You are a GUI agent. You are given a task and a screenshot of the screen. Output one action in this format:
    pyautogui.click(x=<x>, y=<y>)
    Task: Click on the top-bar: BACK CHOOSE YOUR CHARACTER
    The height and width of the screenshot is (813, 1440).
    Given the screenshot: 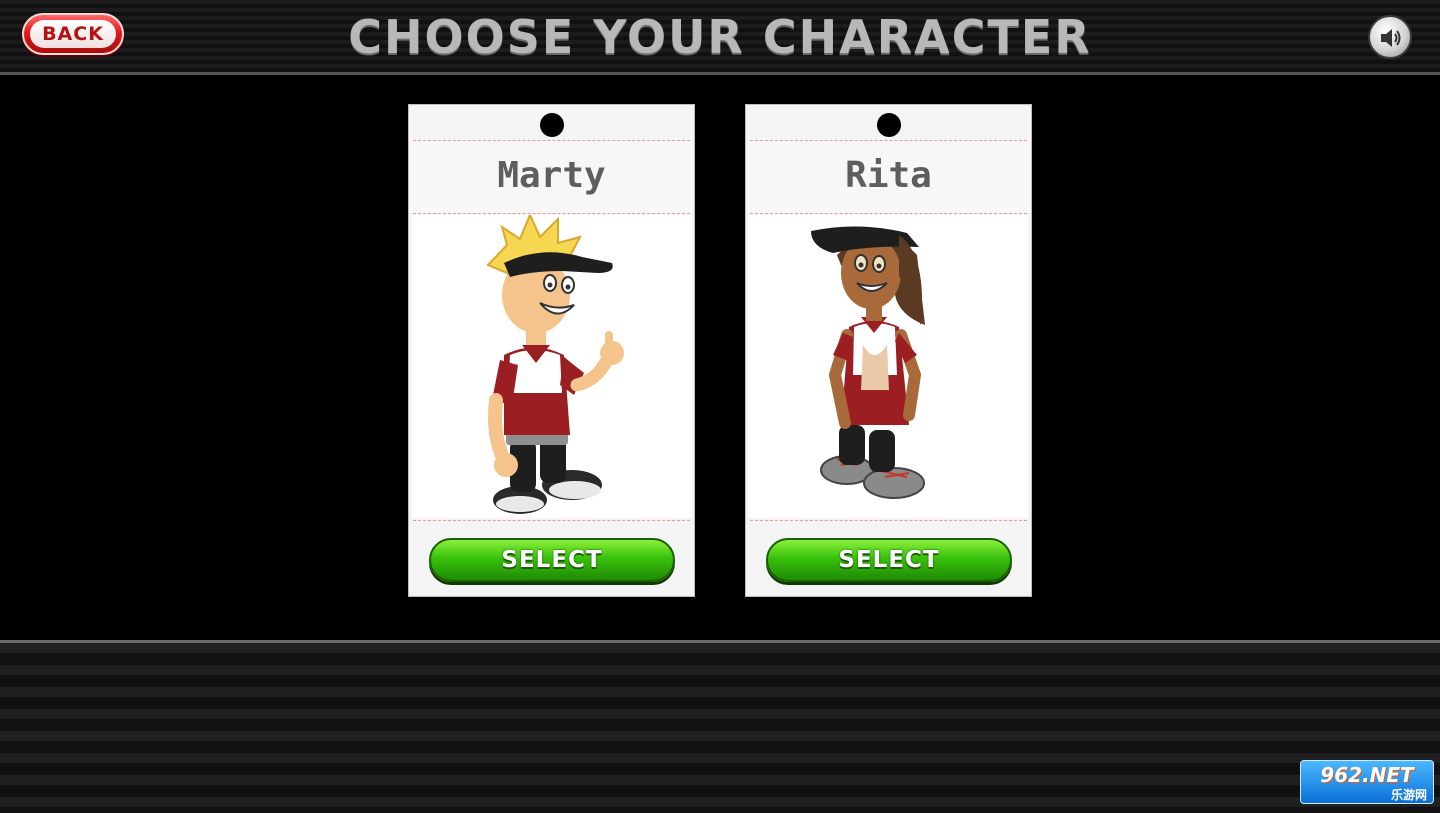 What is the action you would take?
    pyautogui.click(x=720, y=37)
    